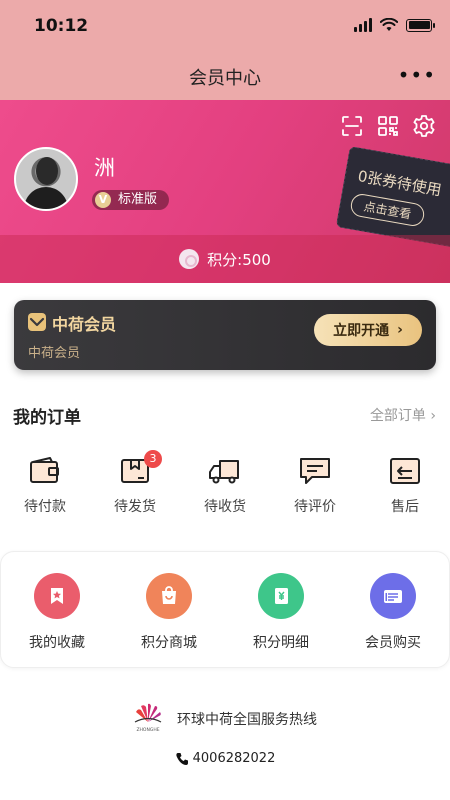  Describe the element at coordinates (361, 331) in the screenshot. I see `activate-vip-label: 立即开通` at that location.